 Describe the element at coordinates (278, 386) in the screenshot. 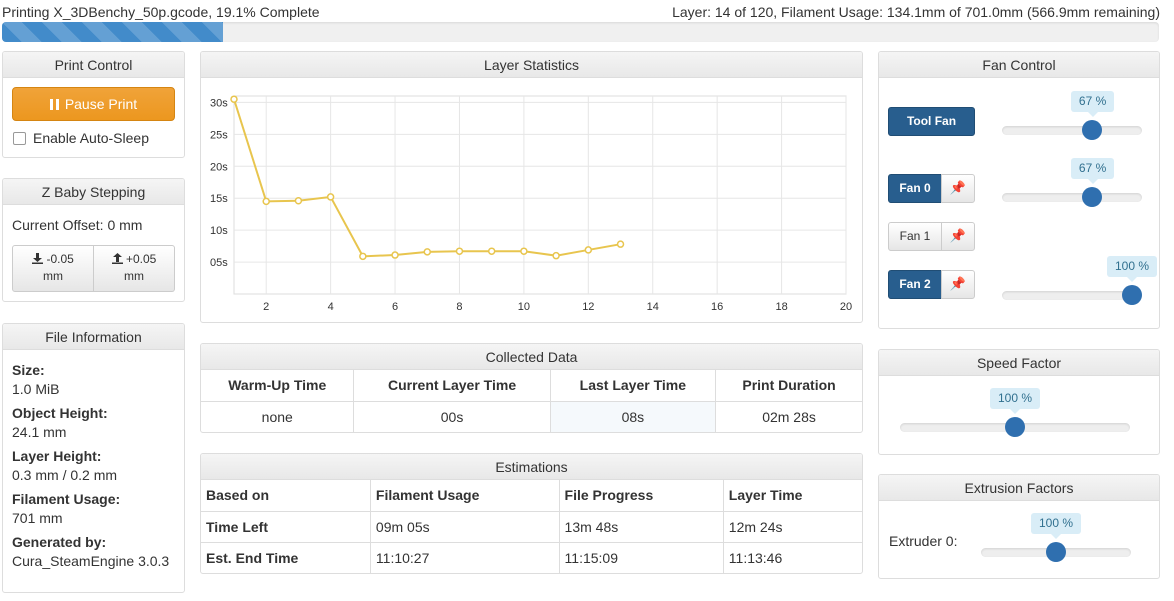

I see `warmup-time-header: Warm-Up Time` at that location.